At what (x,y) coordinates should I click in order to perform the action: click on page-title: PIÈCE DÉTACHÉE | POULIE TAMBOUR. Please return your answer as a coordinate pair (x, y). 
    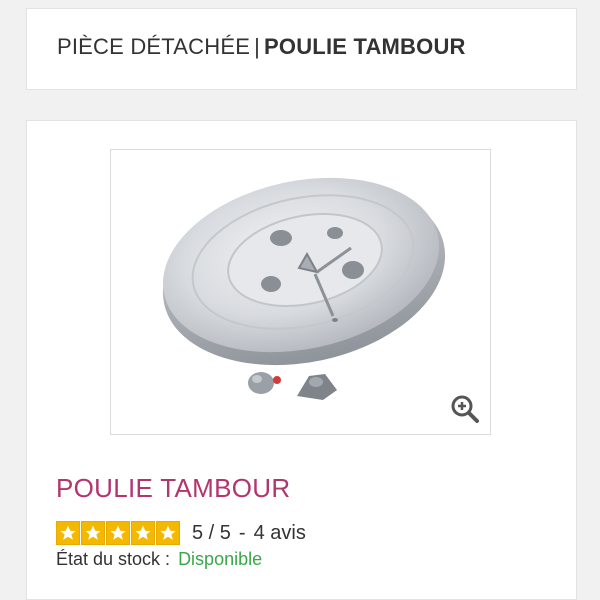
    Looking at the image, I should click on (261, 47).